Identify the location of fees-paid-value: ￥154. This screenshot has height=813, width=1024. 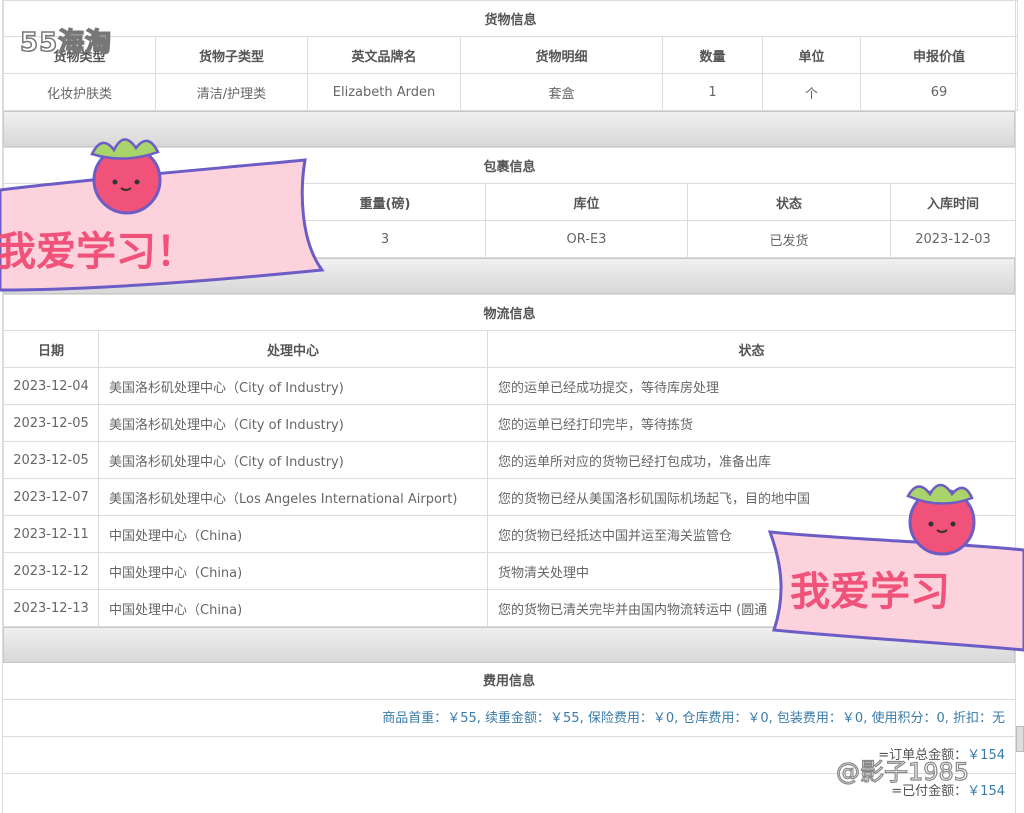
(986, 791).